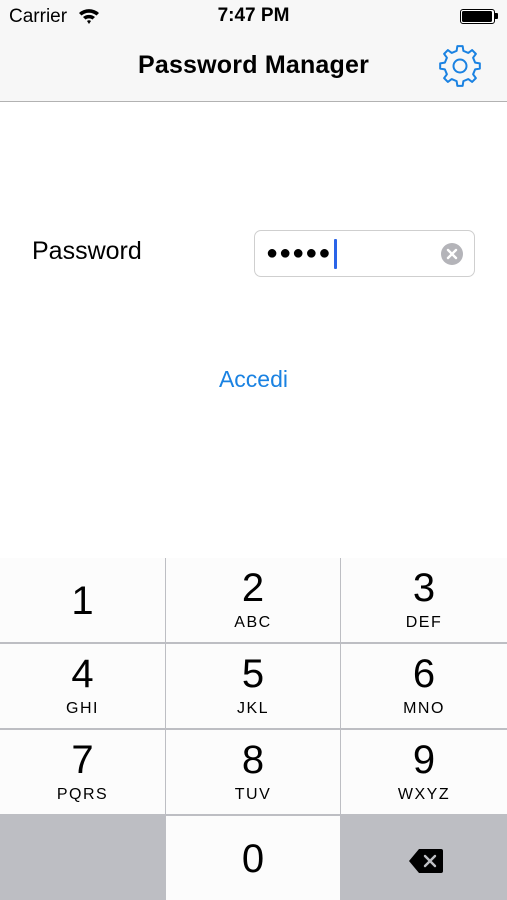 The image size is (507, 900). What do you see at coordinates (82, 794) in the screenshot?
I see `key-letters: PQRS` at bounding box center [82, 794].